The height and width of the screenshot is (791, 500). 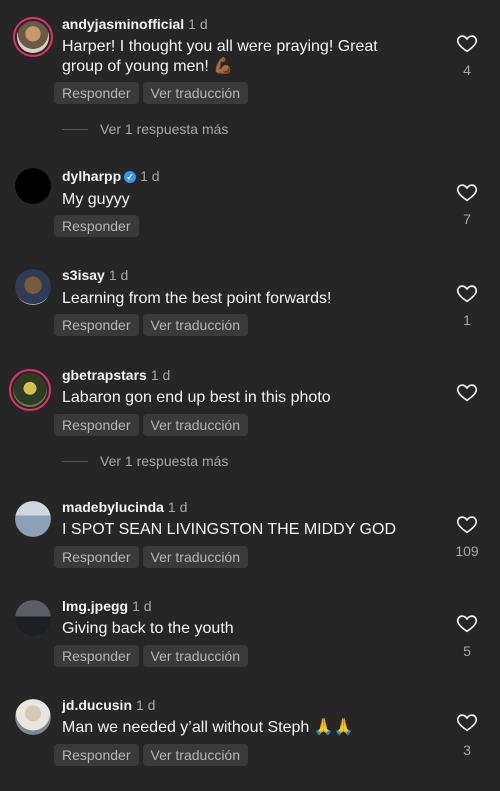 I want to click on comment-username: lmg.jpegg 1 d, so click(x=107, y=606).